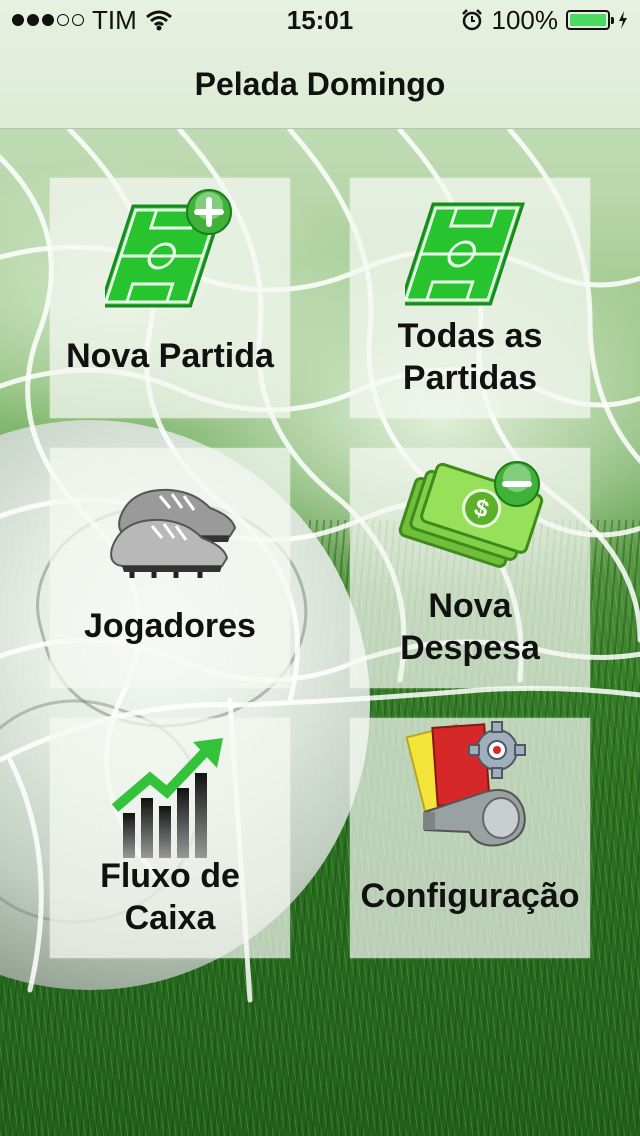 The image size is (640, 1136). I want to click on money-minus-icon: $, so click(471, 514).